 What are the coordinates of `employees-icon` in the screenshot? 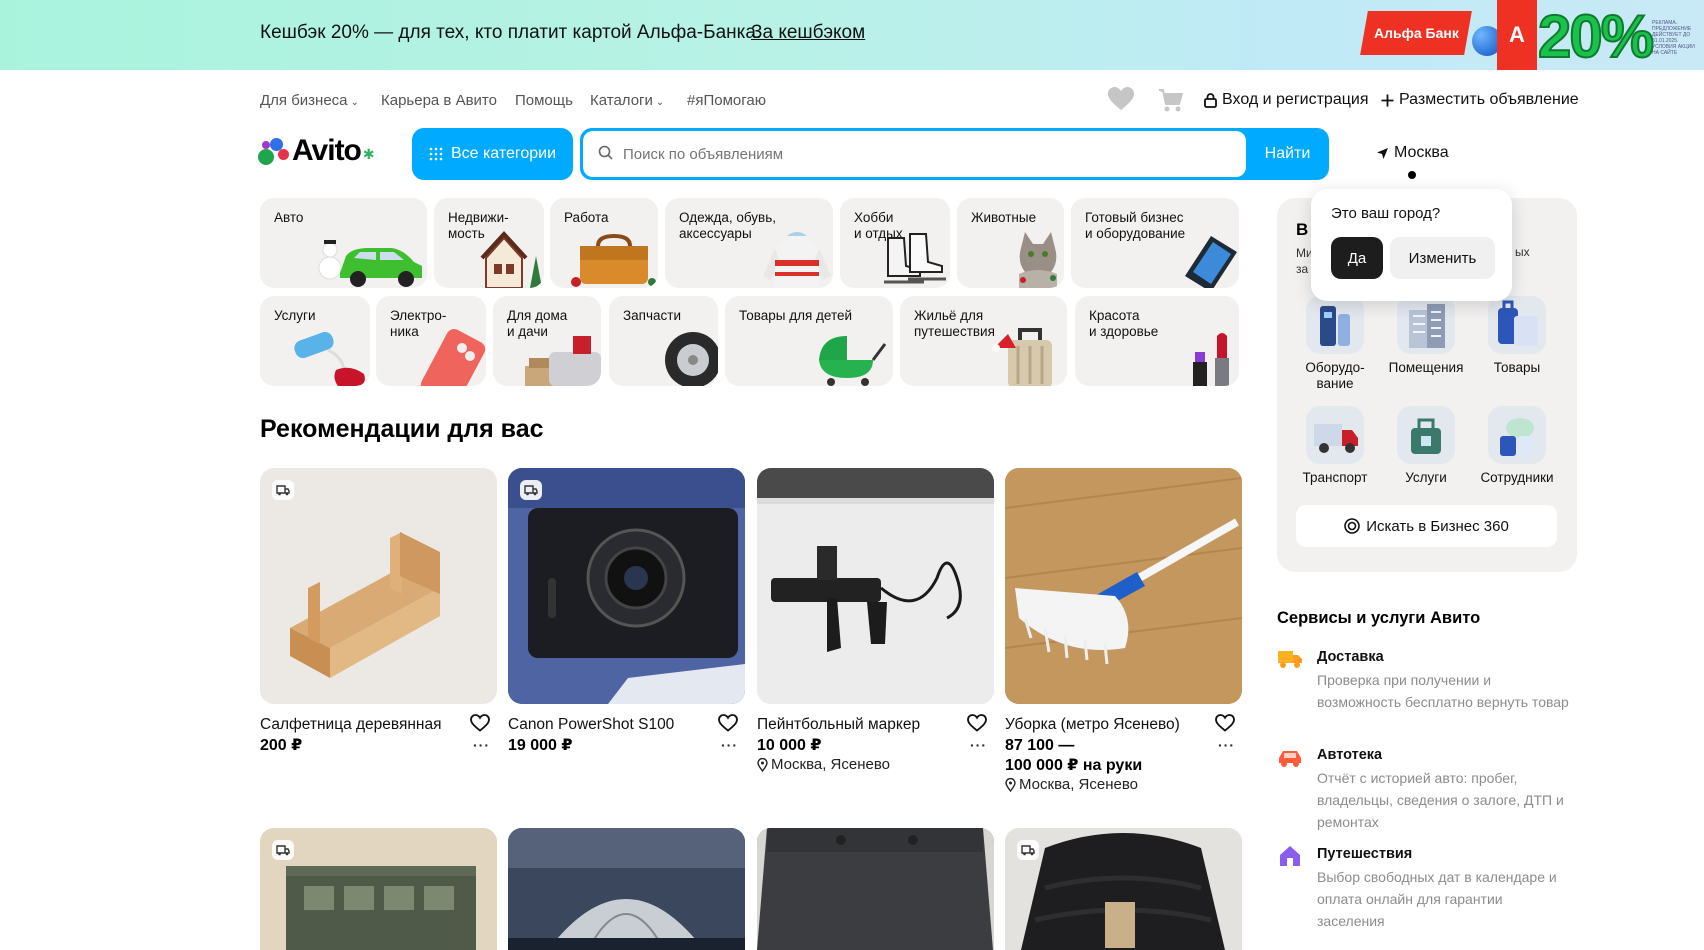 It's located at (1517, 435).